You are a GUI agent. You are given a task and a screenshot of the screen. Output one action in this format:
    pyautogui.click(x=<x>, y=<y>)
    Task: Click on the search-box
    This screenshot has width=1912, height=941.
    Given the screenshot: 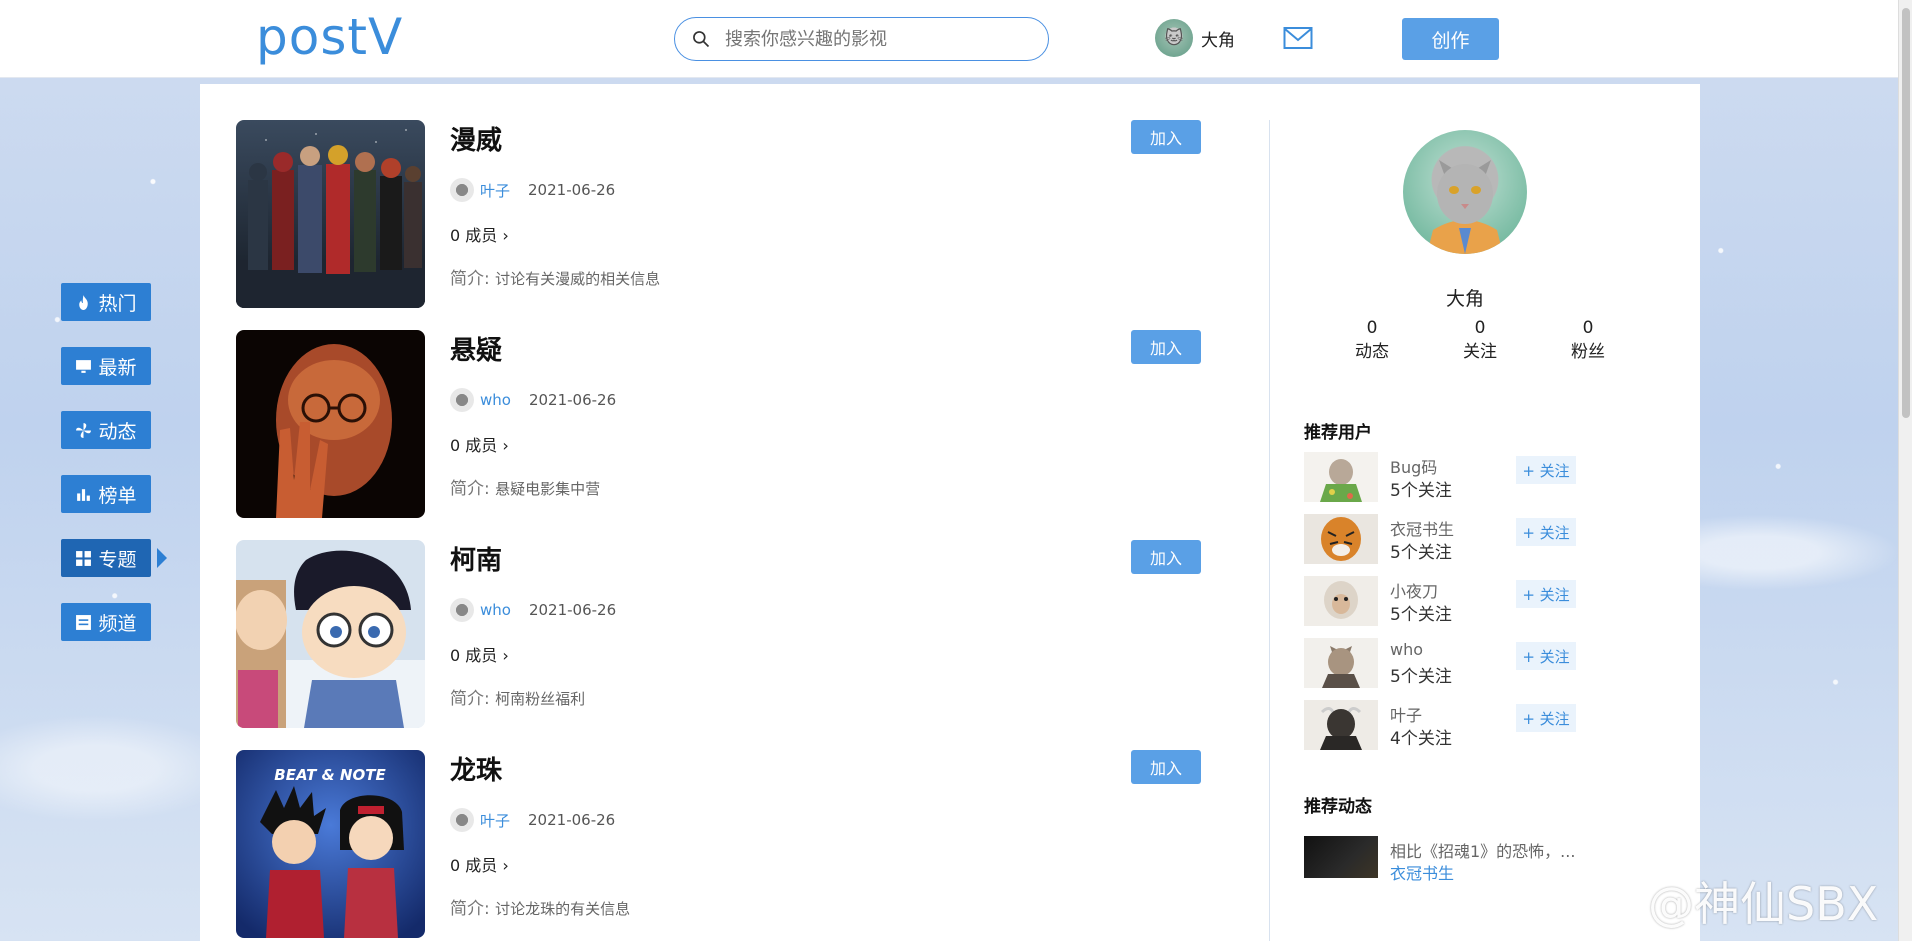 What is the action you would take?
    pyautogui.click(x=861, y=39)
    